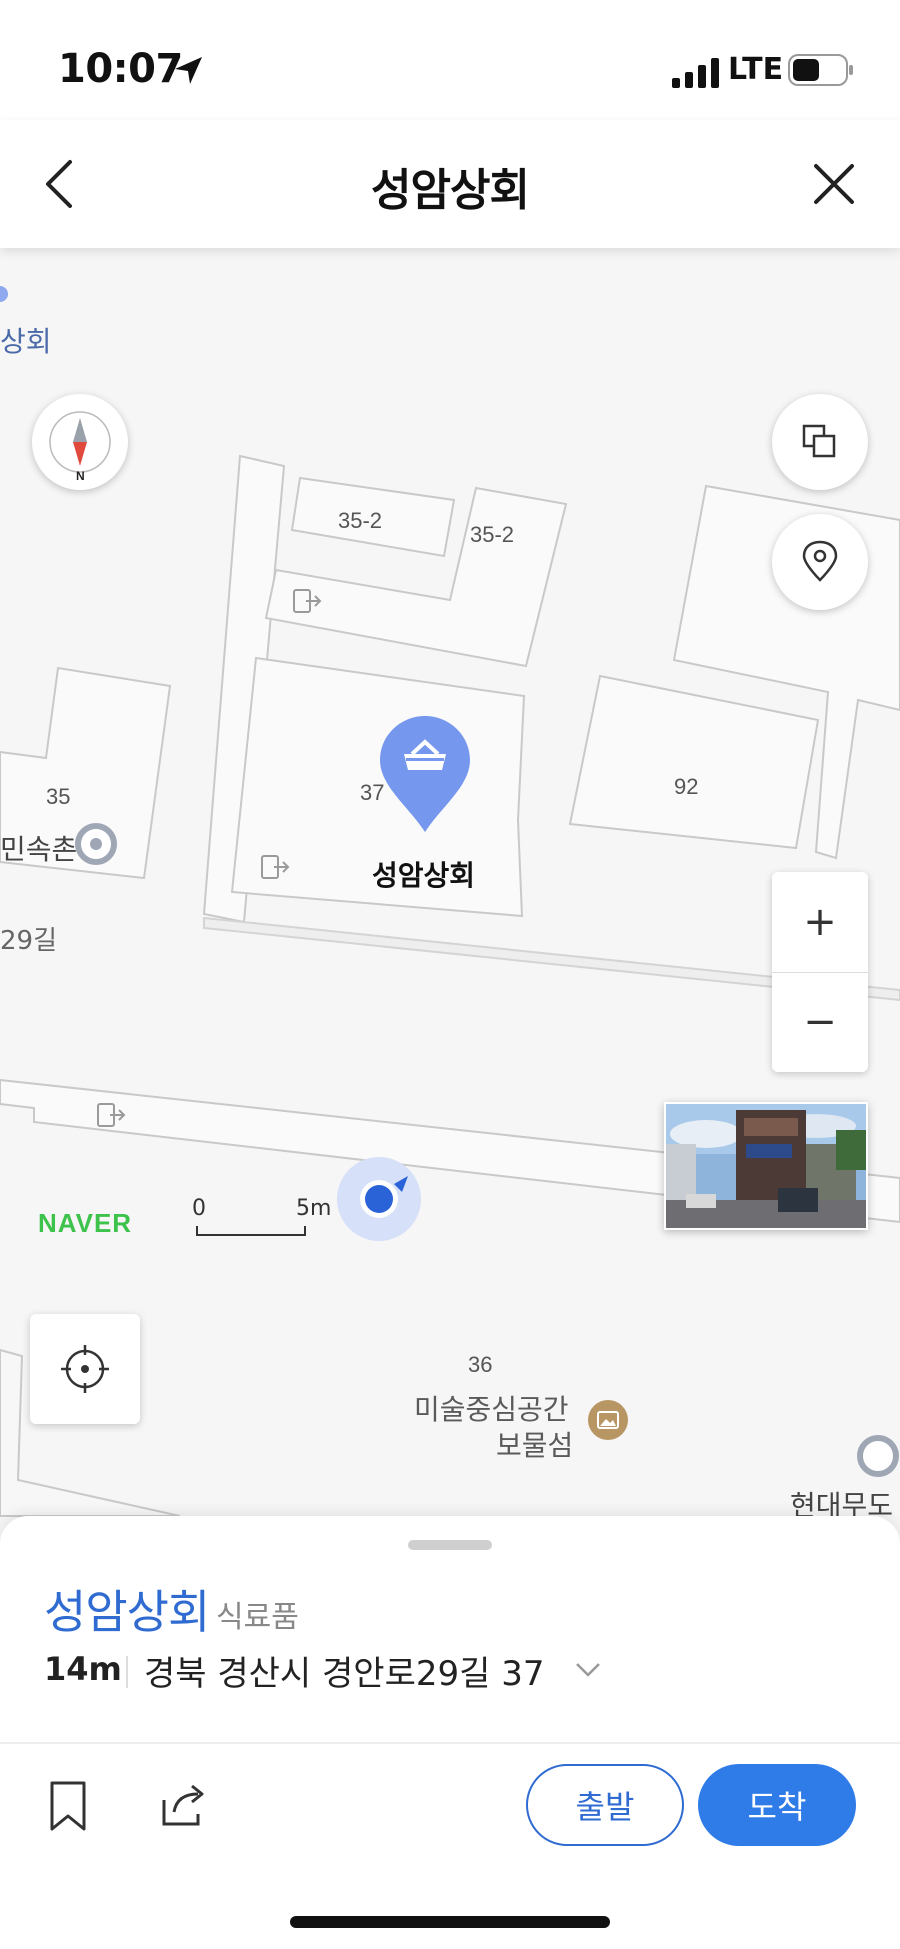  Describe the element at coordinates (450, 1545) in the screenshot. I see `sheet-handle` at that location.